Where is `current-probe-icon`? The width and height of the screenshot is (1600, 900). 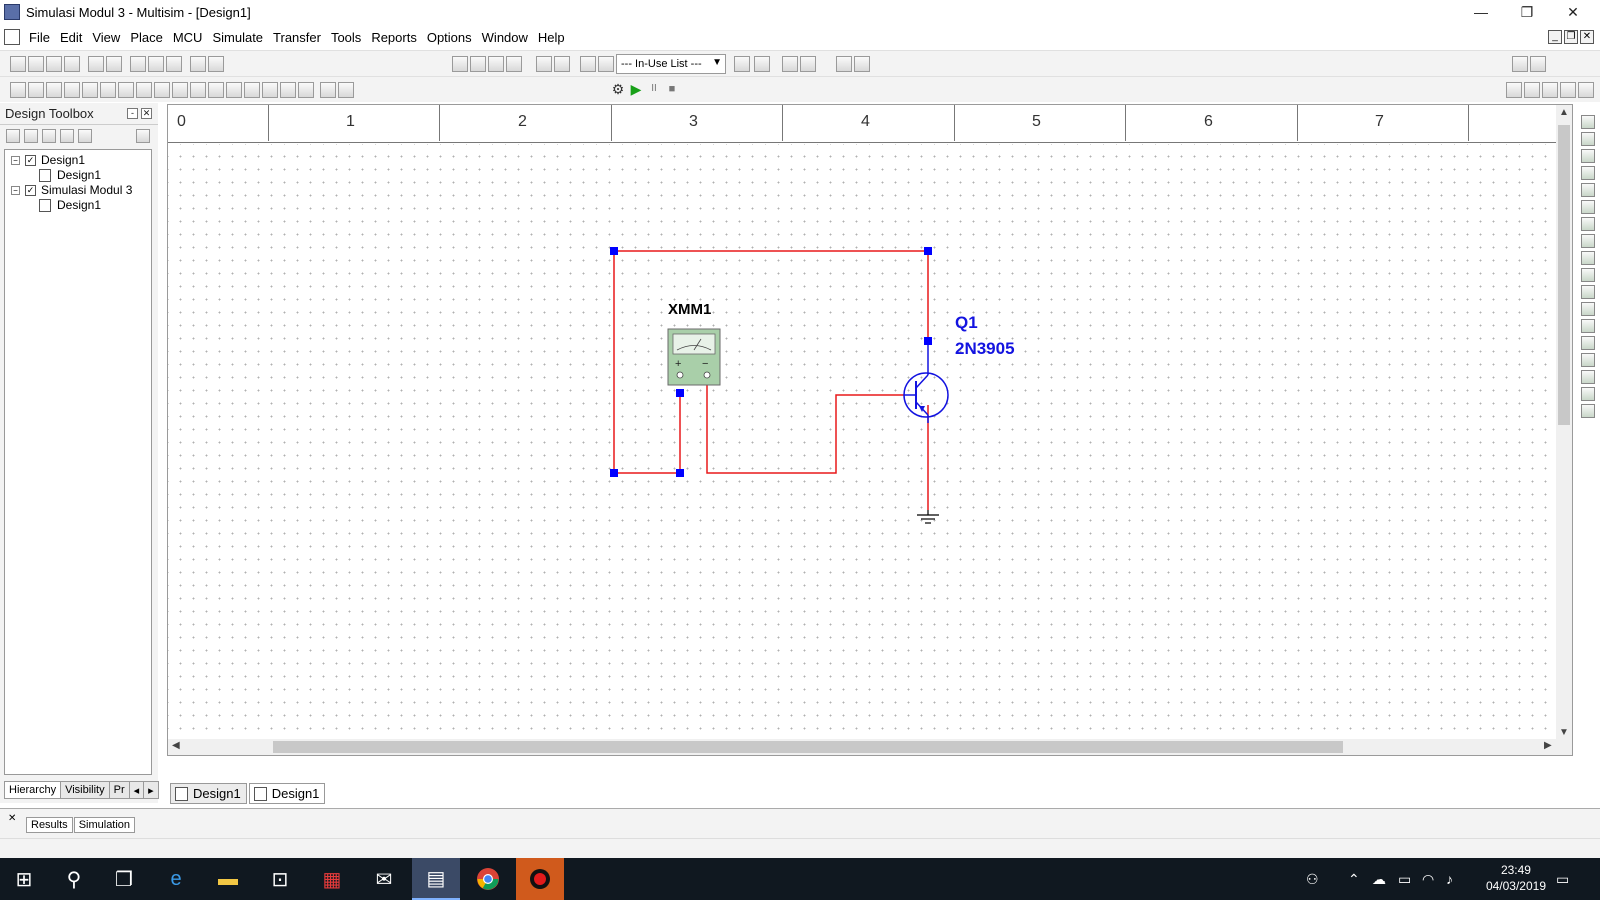
current-probe-icon is located at coordinates (1588, 411).